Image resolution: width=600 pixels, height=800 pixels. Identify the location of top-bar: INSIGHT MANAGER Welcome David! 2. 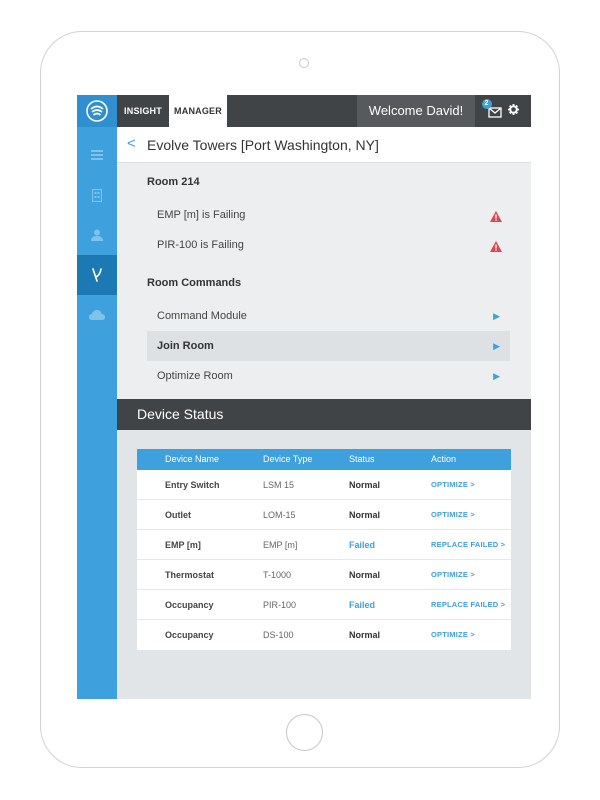
(324, 111).